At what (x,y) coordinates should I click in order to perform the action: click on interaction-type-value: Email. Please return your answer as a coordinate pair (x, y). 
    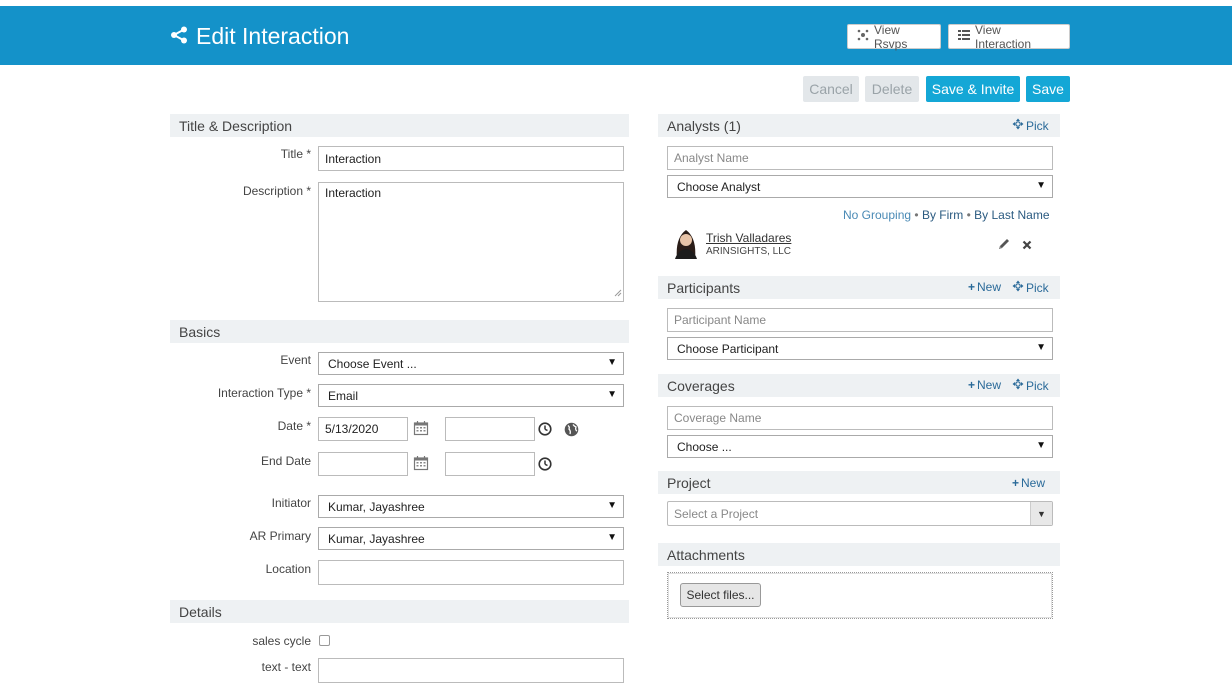
    Looking at the image, I should click on (343, 395).